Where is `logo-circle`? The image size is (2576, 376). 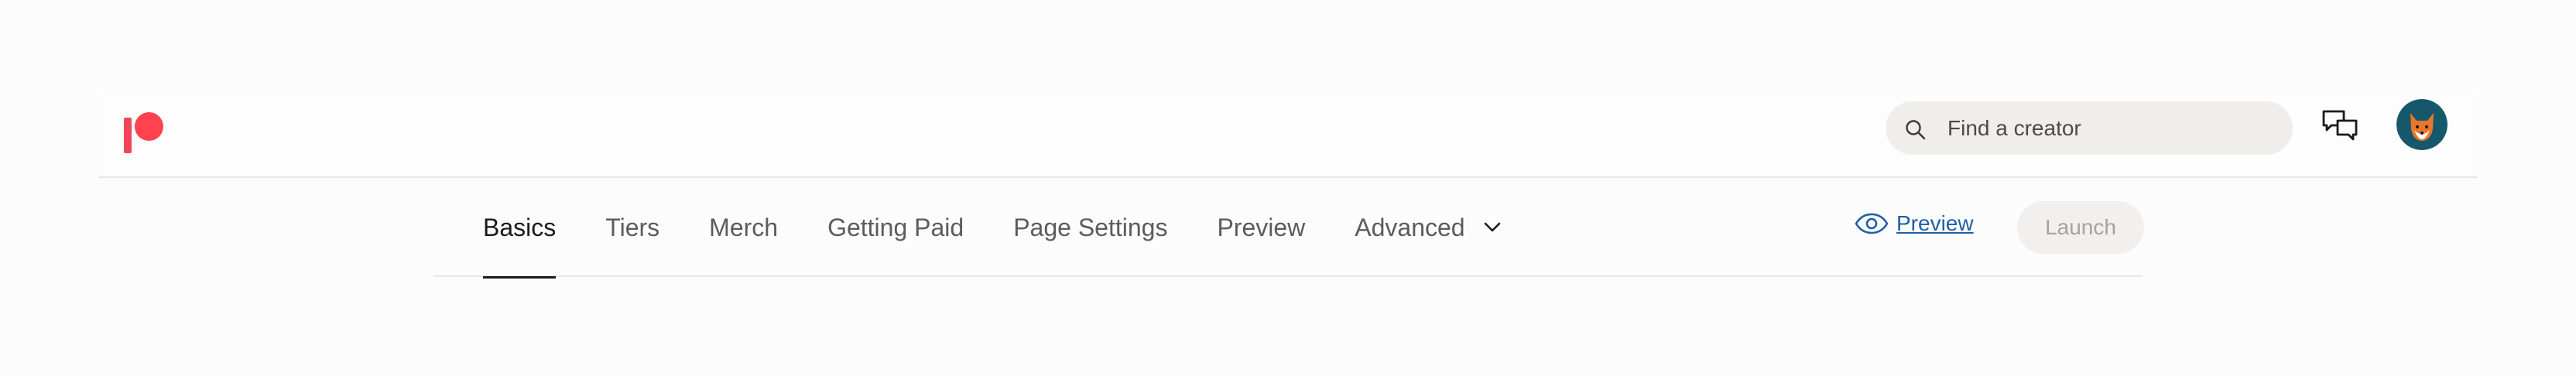
logo-circle is located at coordinates (149, 126).